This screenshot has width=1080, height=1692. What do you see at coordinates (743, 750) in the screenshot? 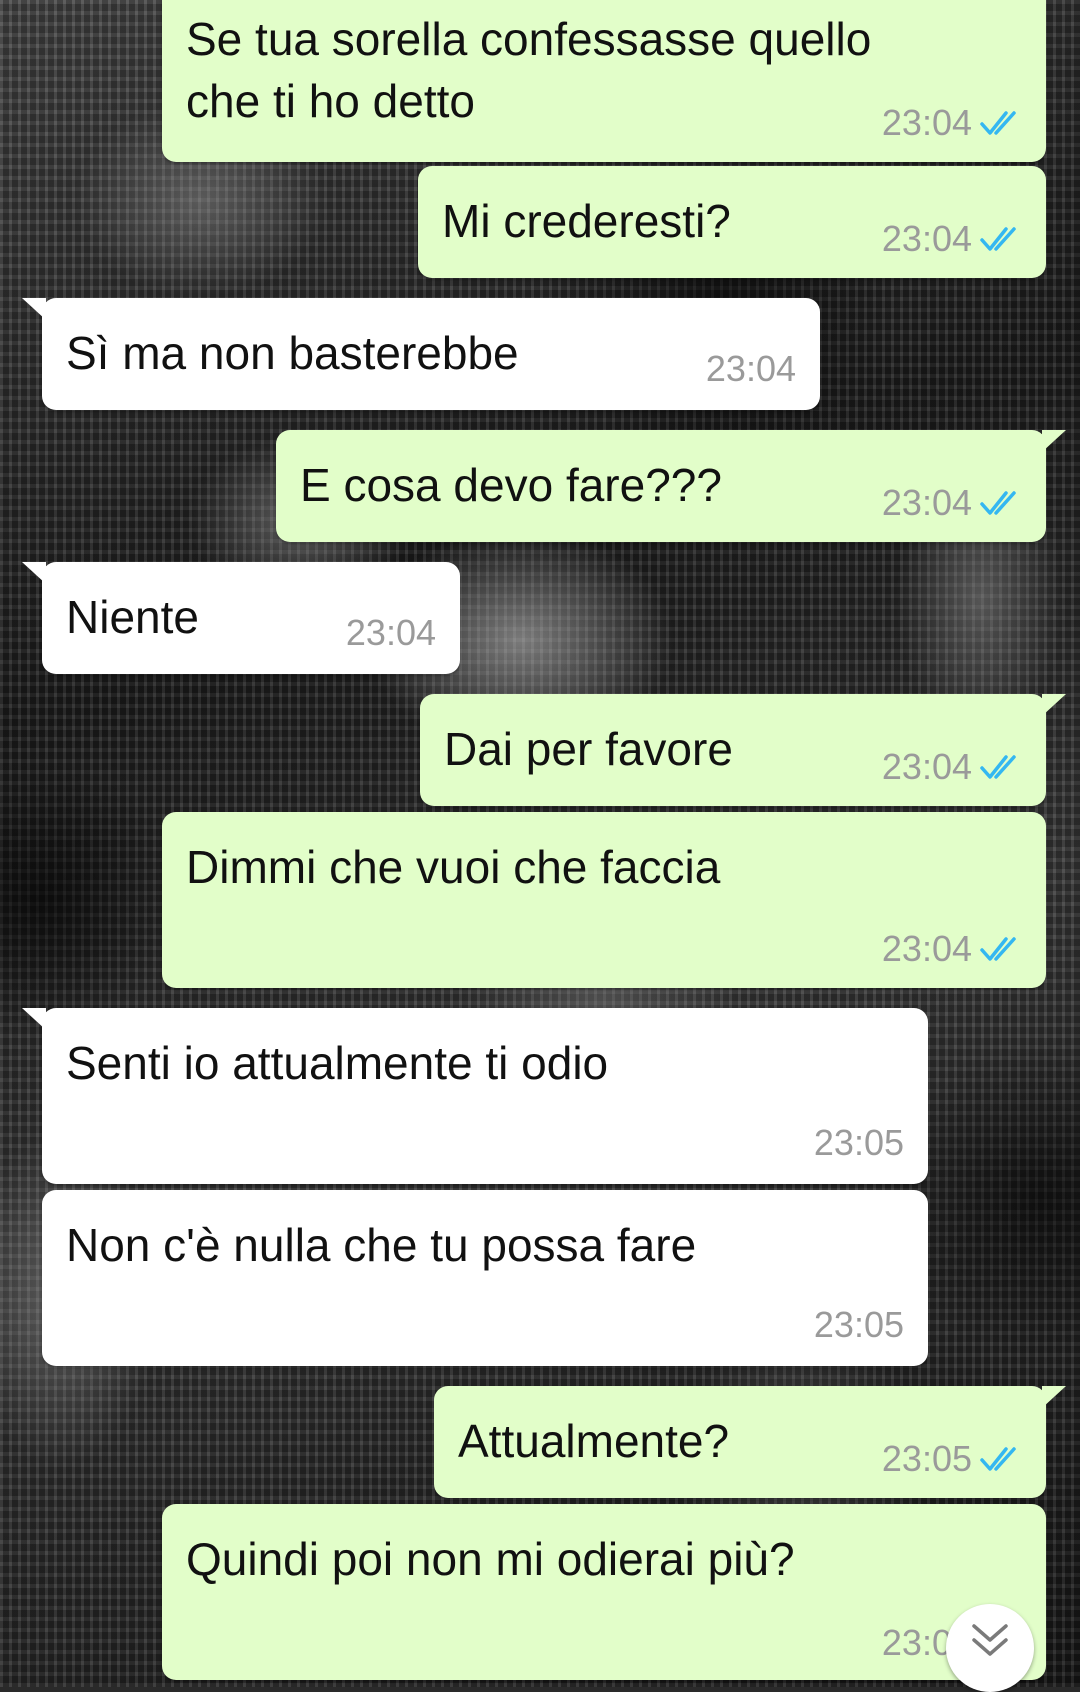
I see `message-bubble-outgoing: Dai per favore 23:04` at bounding box center [743, 750].